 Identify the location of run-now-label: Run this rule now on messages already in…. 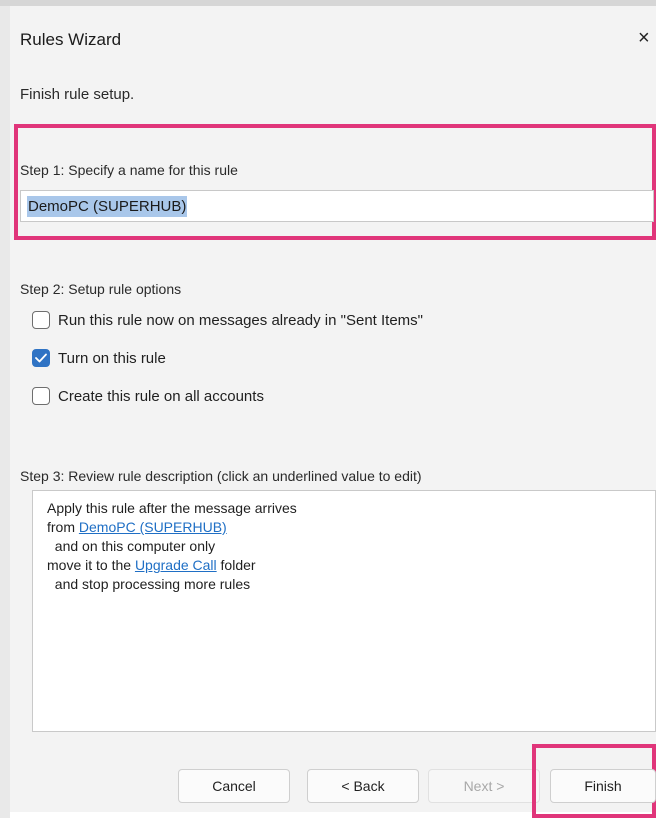
(240, 320).